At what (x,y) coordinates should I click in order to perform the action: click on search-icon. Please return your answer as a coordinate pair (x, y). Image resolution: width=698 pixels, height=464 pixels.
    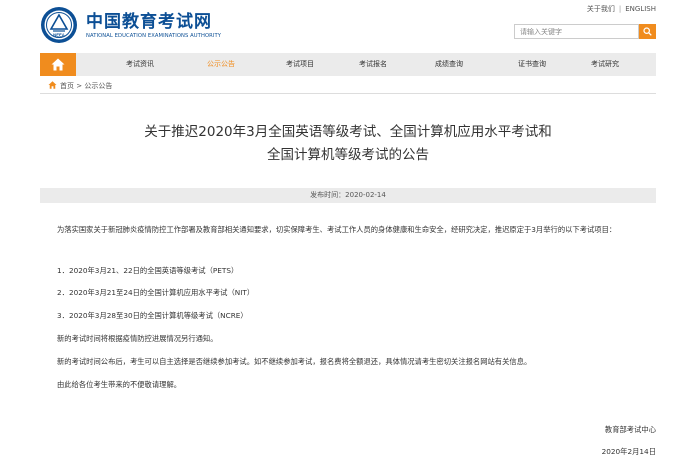
    Looking at the image, I should click on (647, 31).